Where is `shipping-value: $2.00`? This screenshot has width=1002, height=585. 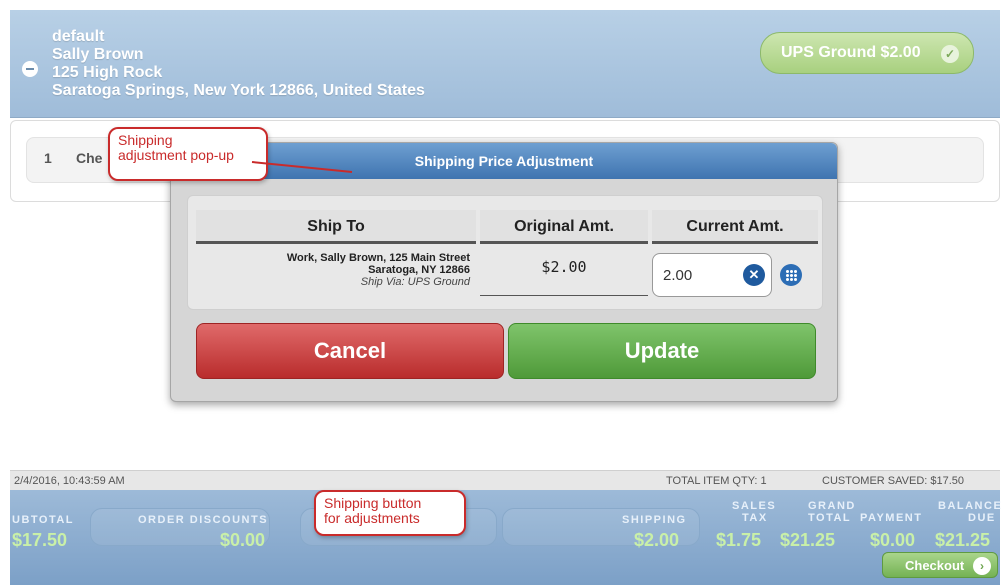
shipping-value: $2.00 is located at coordinates (657, 540).